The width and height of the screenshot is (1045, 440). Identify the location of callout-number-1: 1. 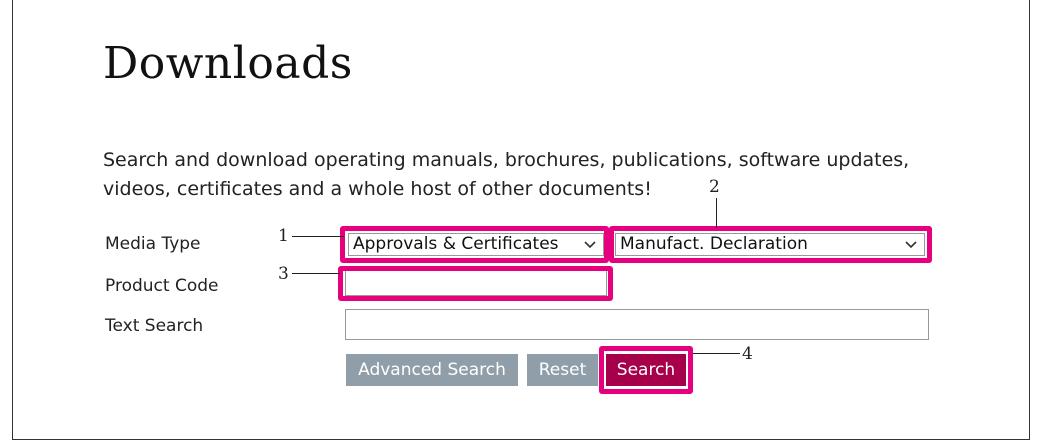
(283, 236).